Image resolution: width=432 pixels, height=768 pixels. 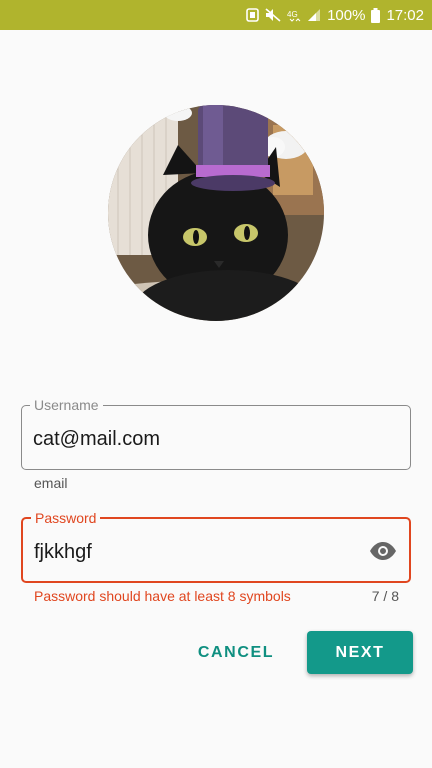 What do you see at coordinates (162, 596) in the screenshot?
I see `password-error-text: Password should have at least 8 symbols` at bounding box center [162, 596].